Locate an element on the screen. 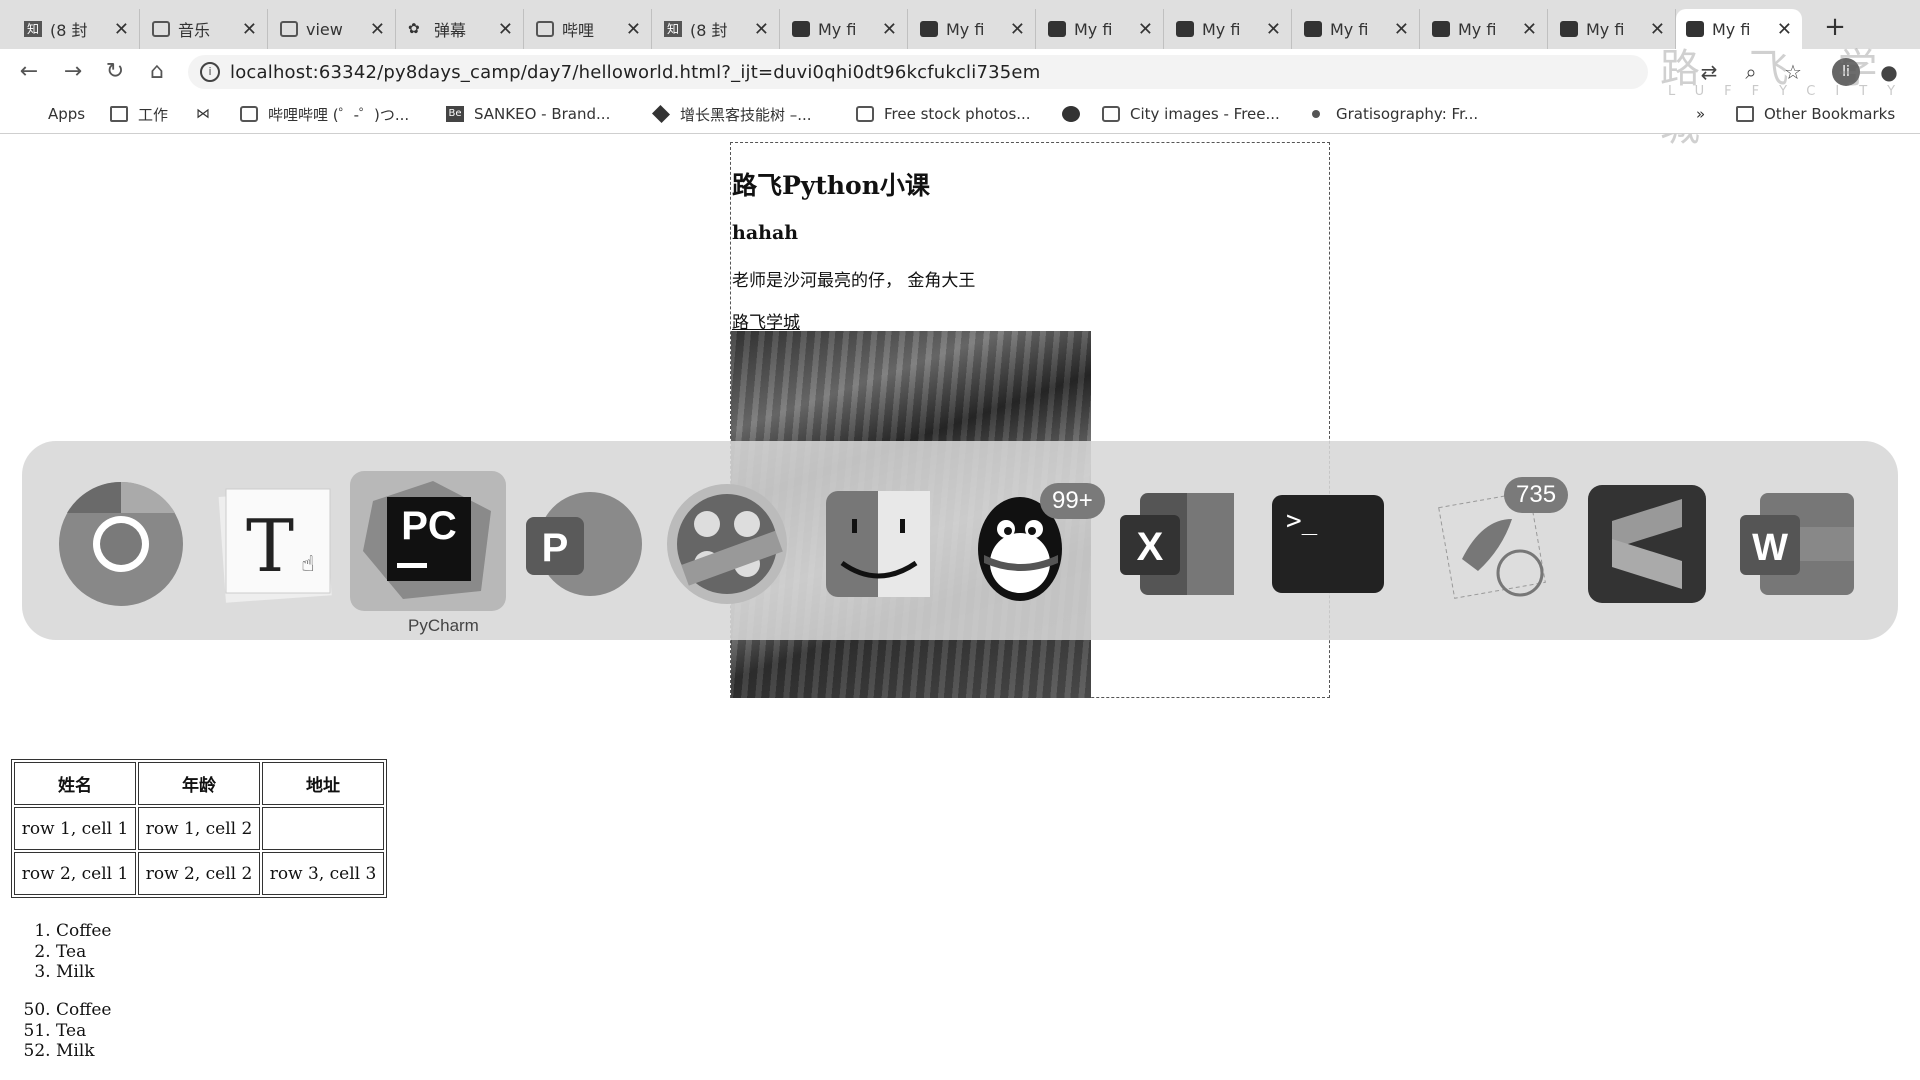 The height and width of the screenshot is (1080, 1920). chrome-app-icon is located at coordinates (121, 544).